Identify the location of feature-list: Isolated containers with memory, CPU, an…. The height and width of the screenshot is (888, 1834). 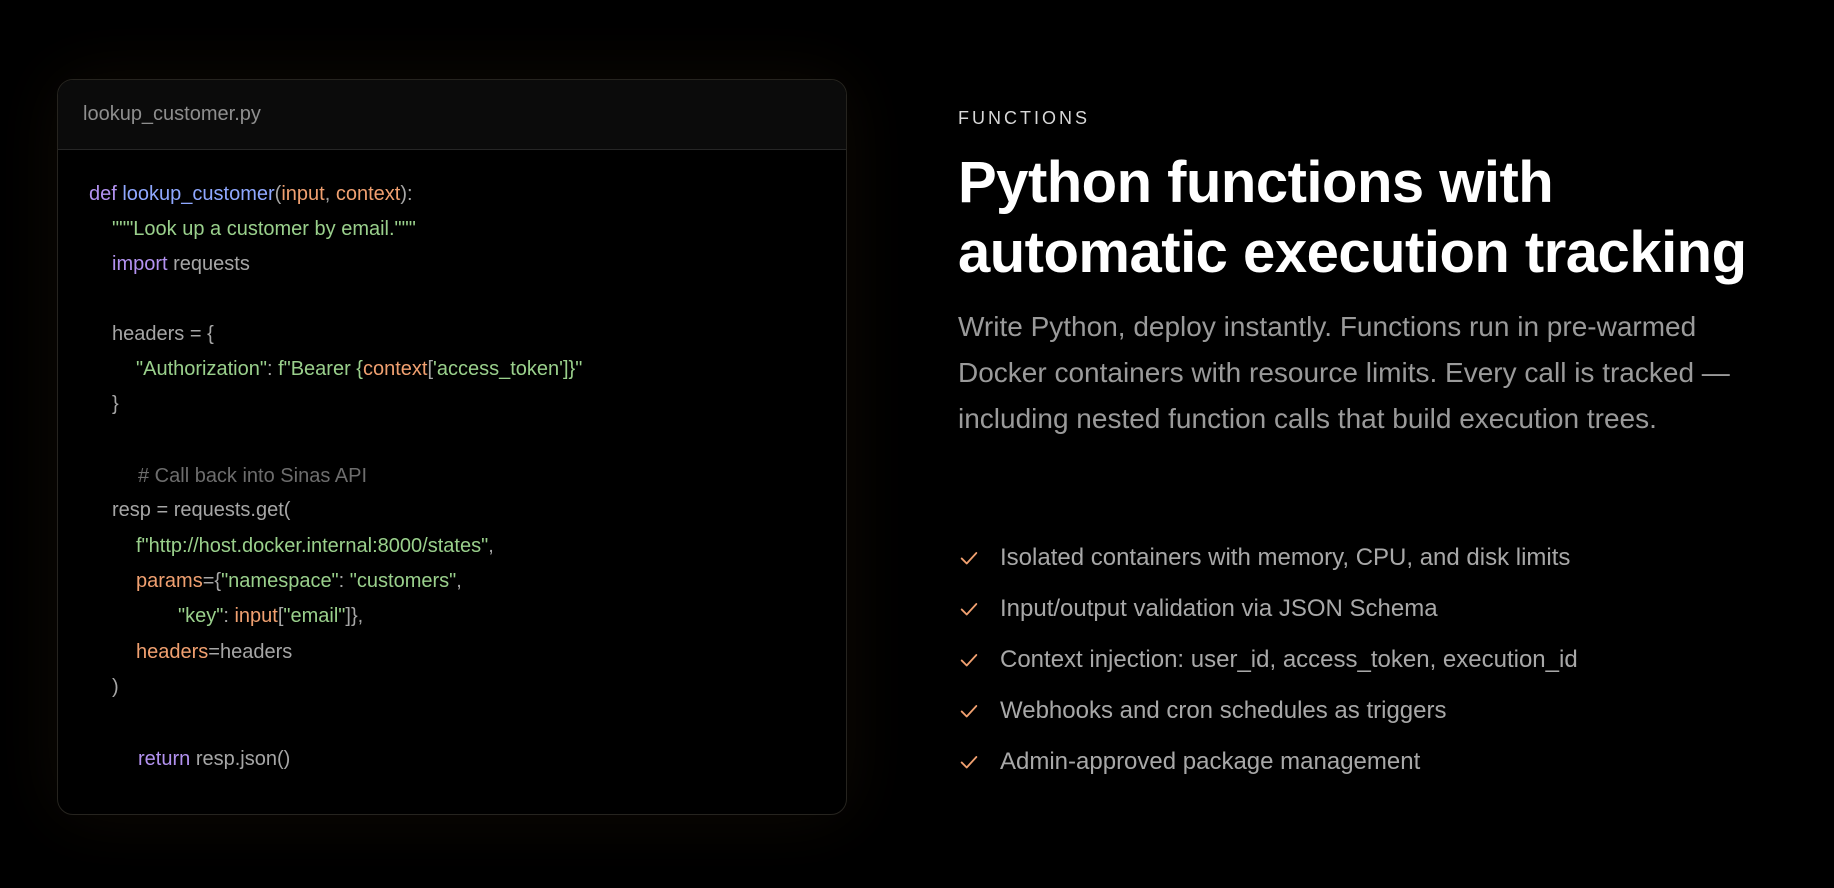
(1268, 659).